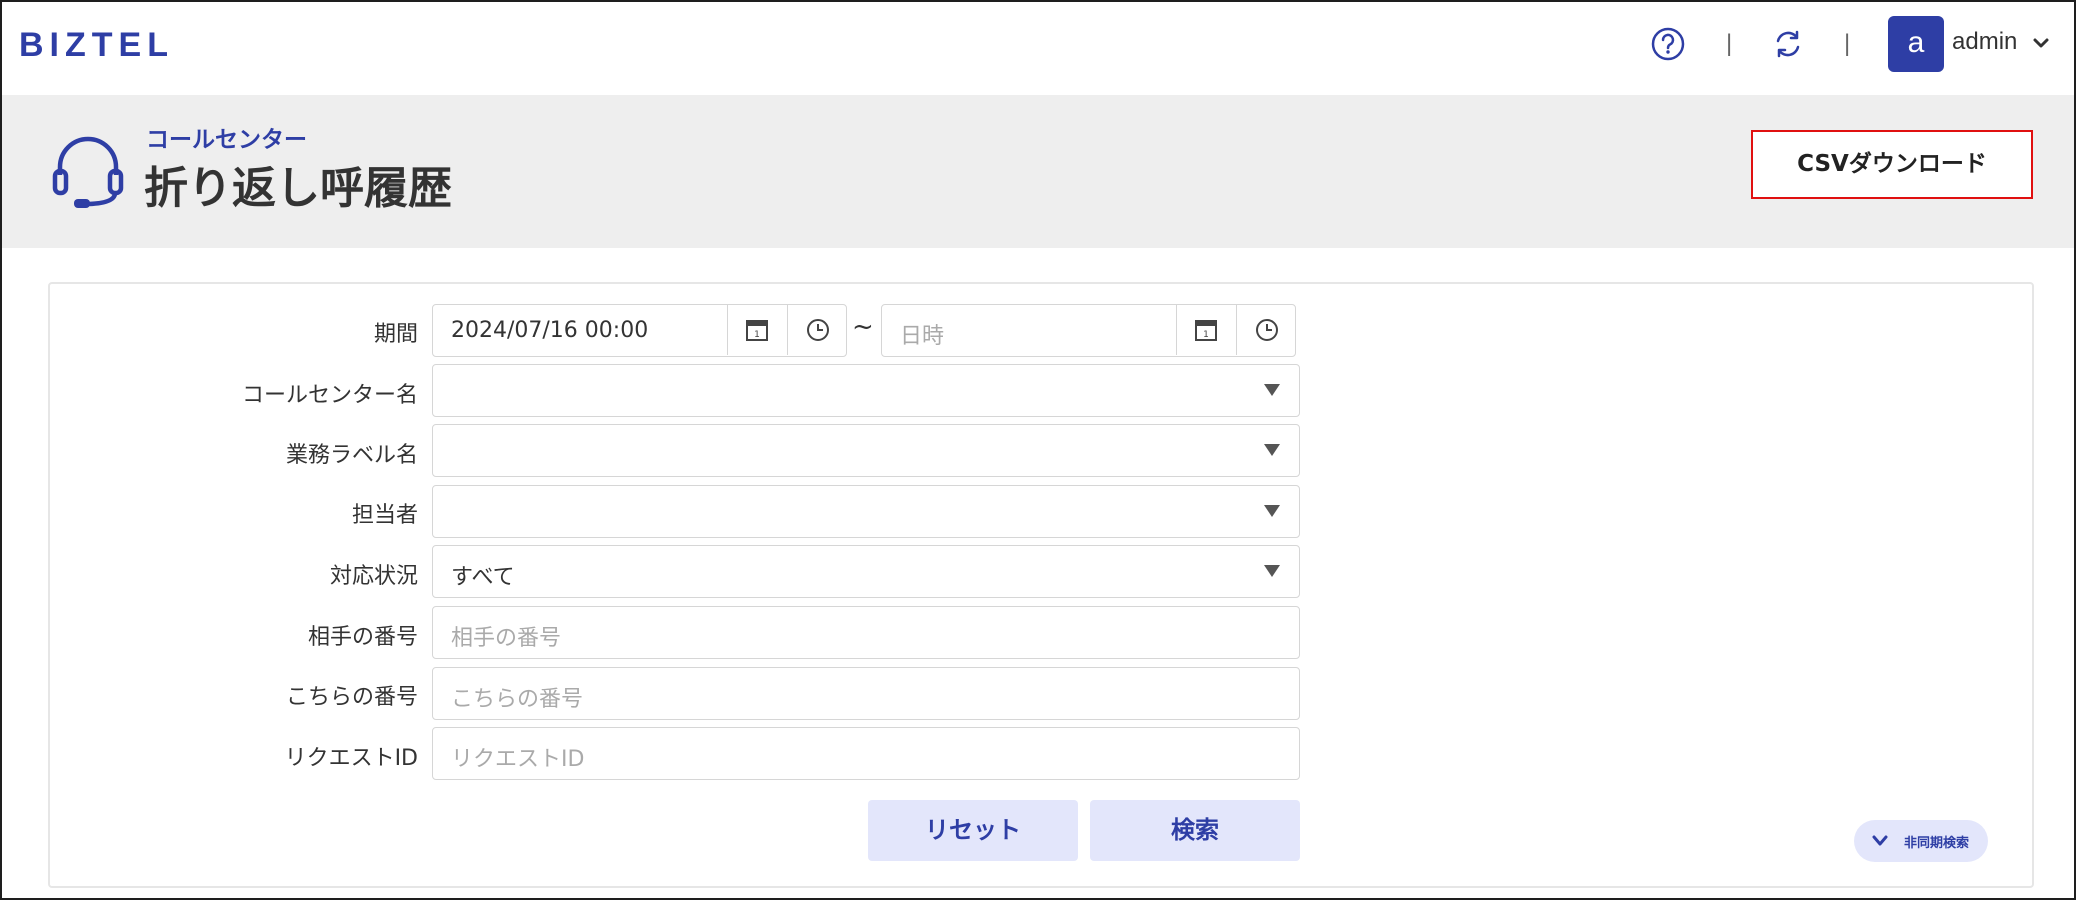 This screenshot has height=900, width=2076. I want to click on business-label-select, so click(866, 450).